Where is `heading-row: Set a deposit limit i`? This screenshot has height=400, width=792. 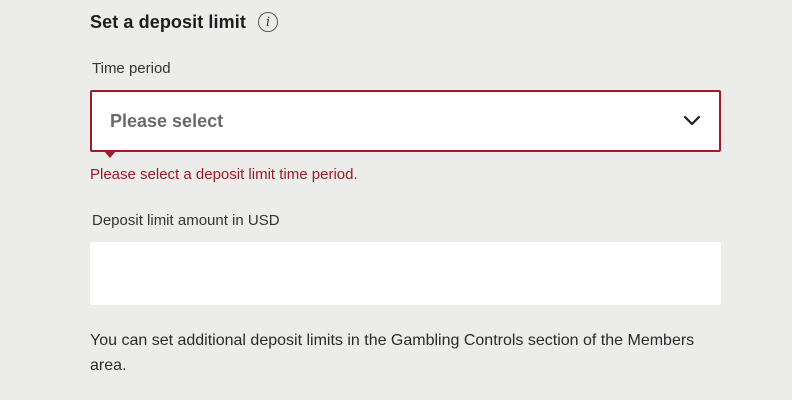 heading-row: Set a deposit limit i is located at coordinates (184, 22).